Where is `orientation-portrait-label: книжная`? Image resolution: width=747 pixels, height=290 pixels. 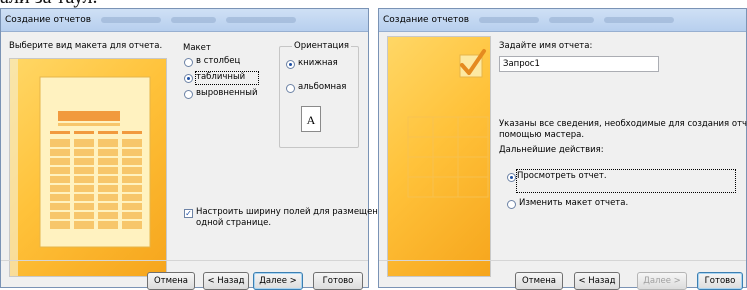 orientation-portrait-label: книжная is located at coordinates (318, 63).